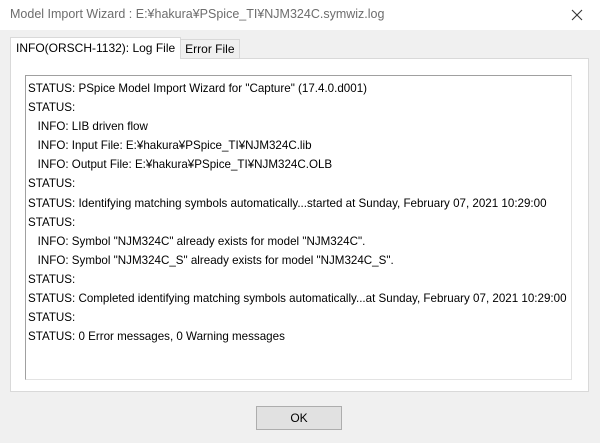  Describe the element at coordinates (88, 127) in the screenshot. I see `log-line: INFO: LIB driven flow` at that location.